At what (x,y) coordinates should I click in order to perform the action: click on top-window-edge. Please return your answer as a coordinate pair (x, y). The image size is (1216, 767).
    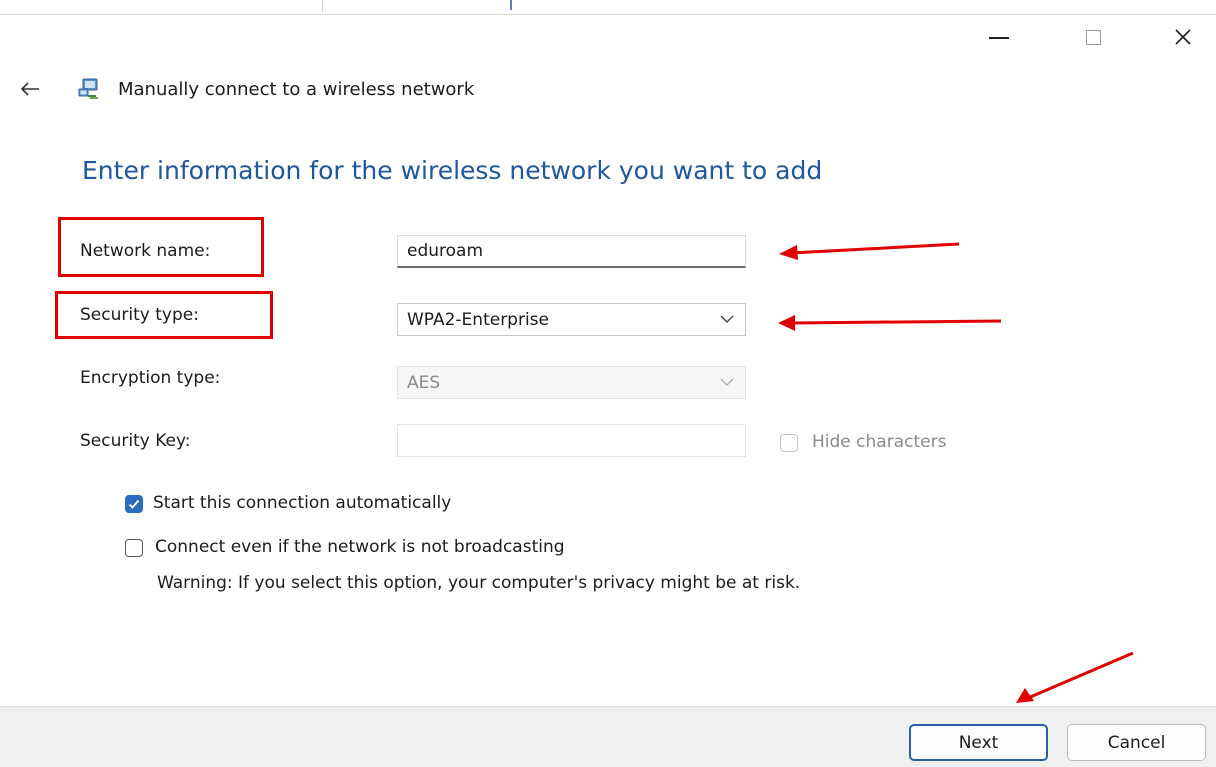
    Looking at the image, I should click on (608, 7).